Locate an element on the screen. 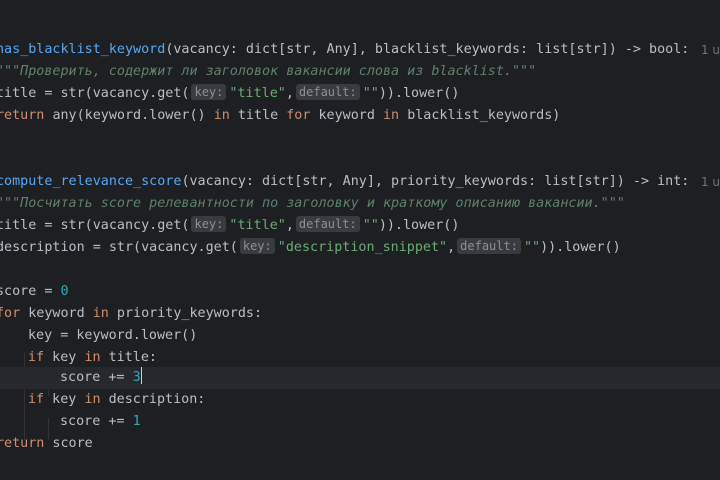  code-line-key: key = keyword.lower() is located at coordinates (112, 336).